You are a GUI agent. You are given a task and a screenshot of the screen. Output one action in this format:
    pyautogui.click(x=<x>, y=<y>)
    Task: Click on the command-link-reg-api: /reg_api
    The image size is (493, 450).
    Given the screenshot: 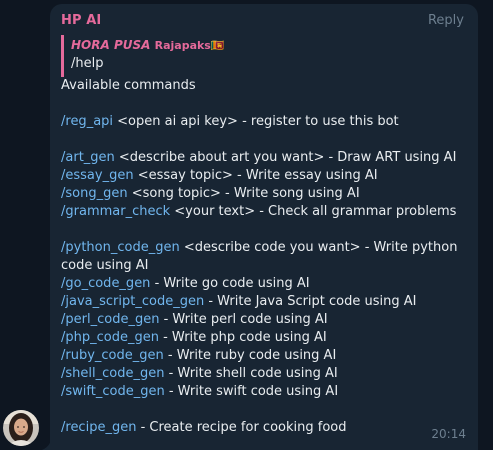 What is the action you would take?
    pyautogui.click(x=87, y=121)
    